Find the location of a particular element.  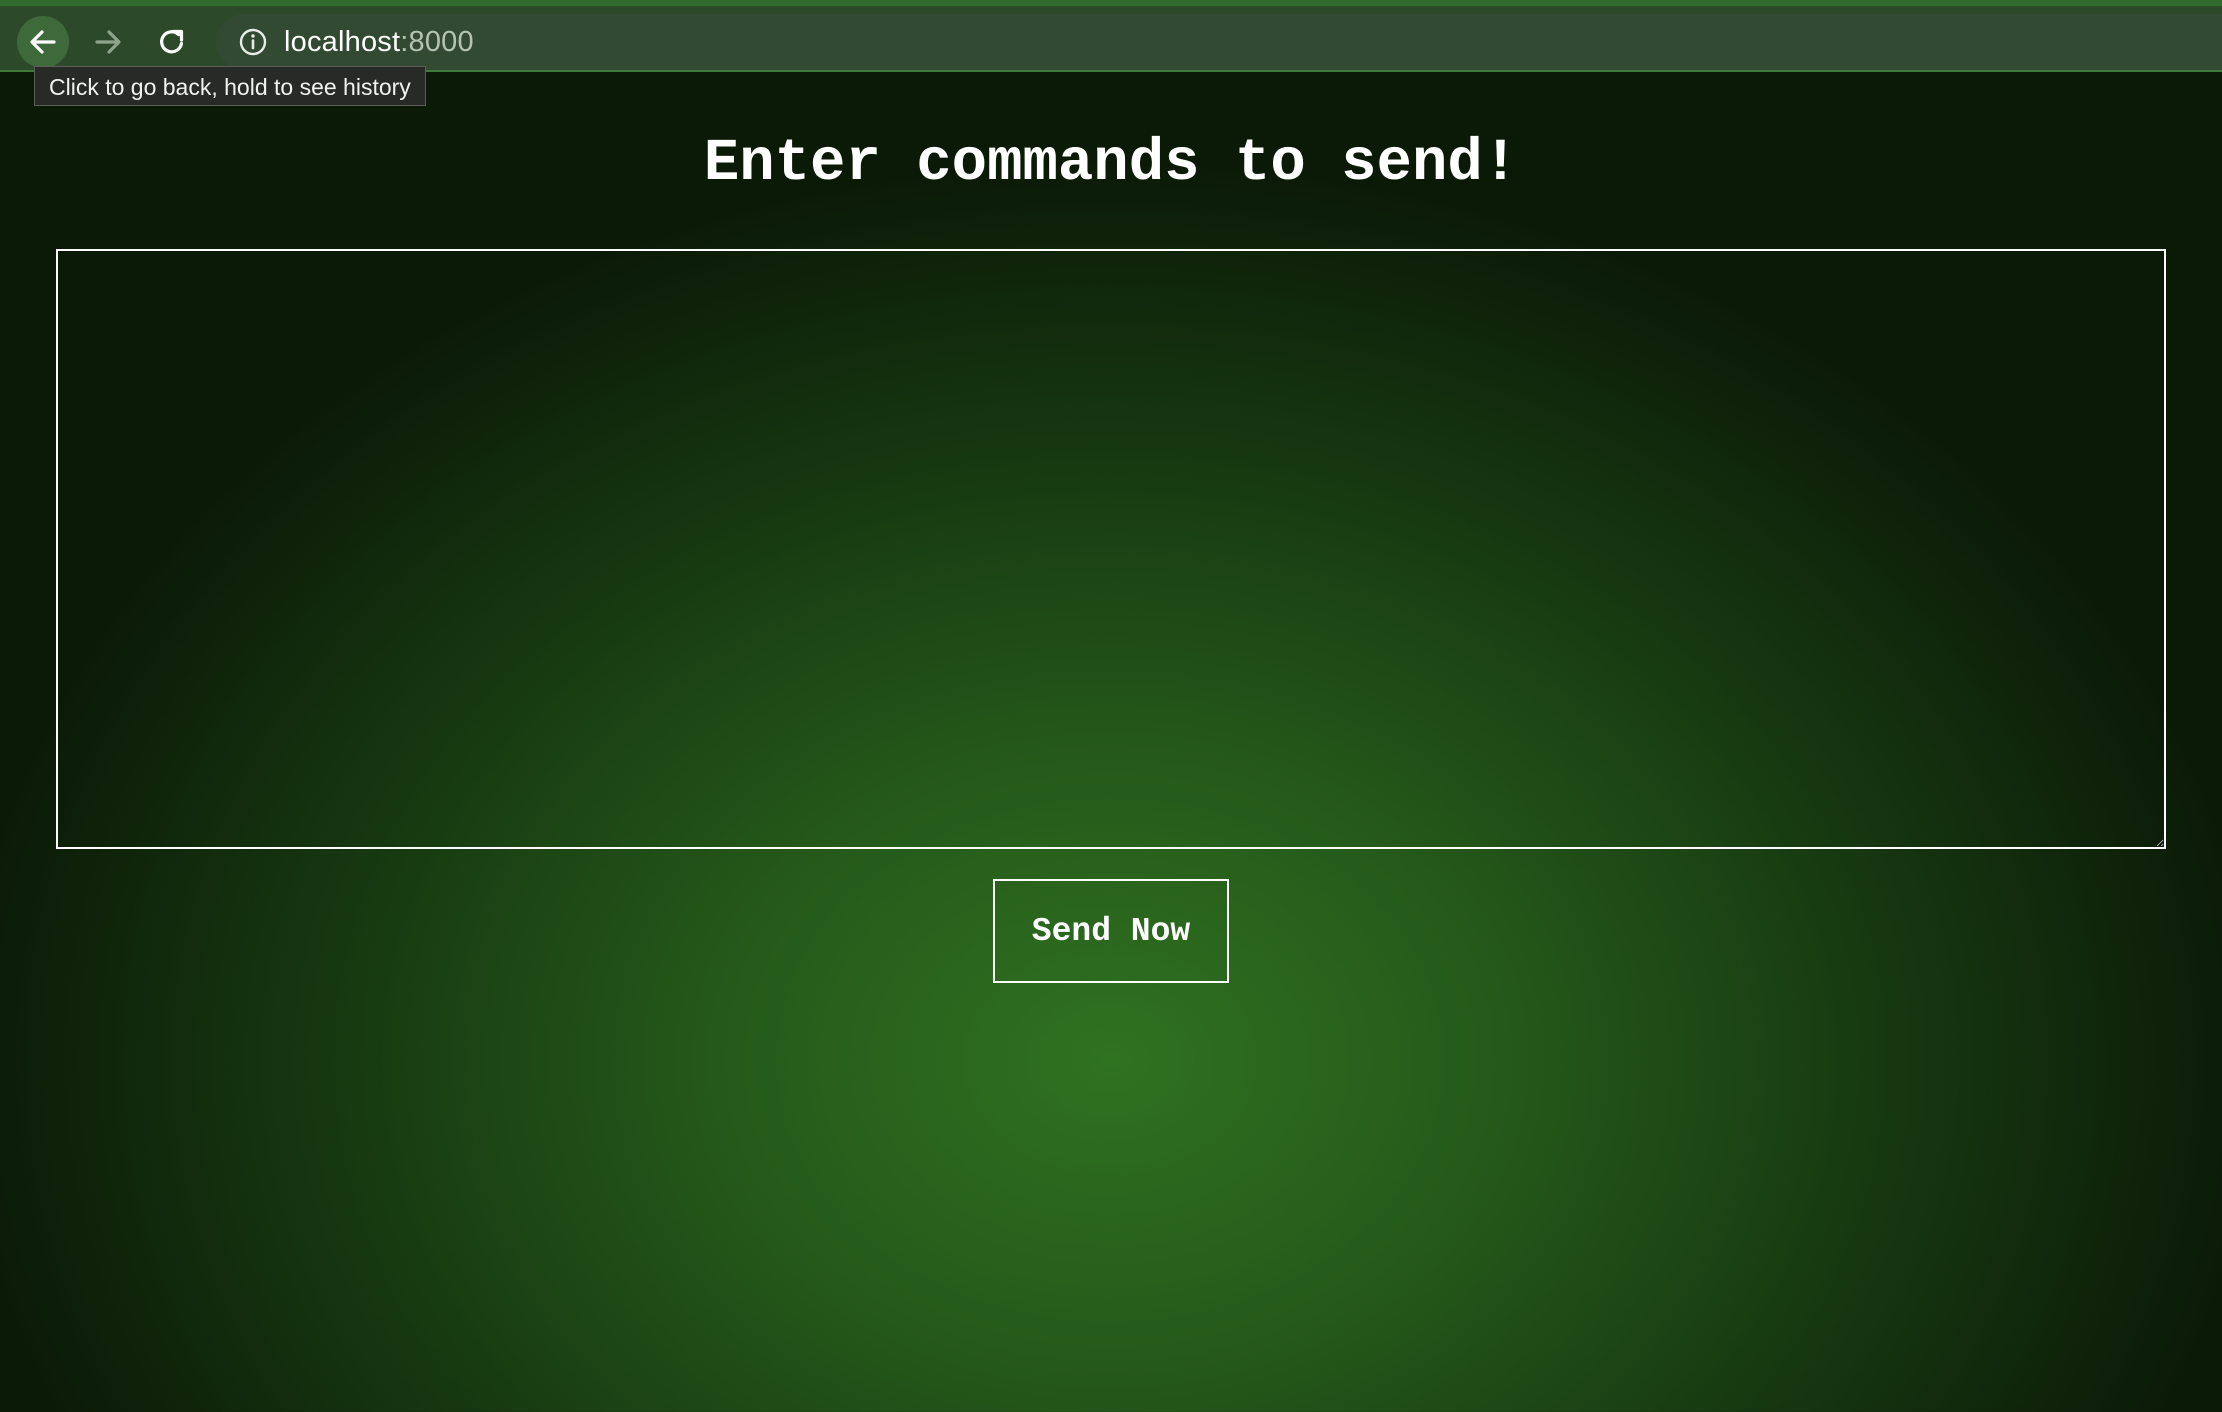

back-button is located at coordinates (43, 42).